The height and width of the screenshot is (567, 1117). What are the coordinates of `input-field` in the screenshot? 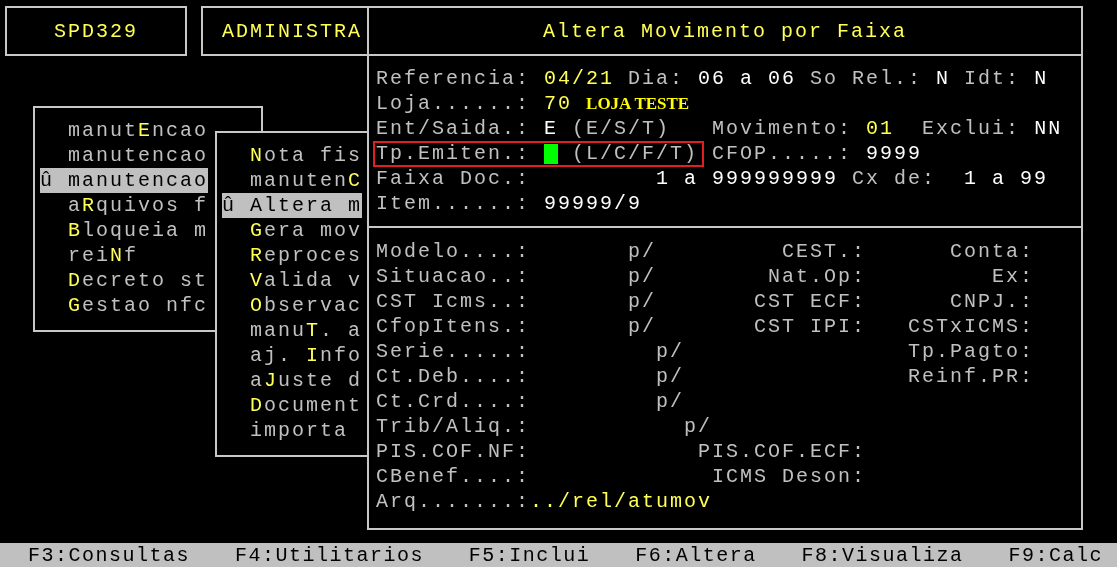 It's located at (551, 153).